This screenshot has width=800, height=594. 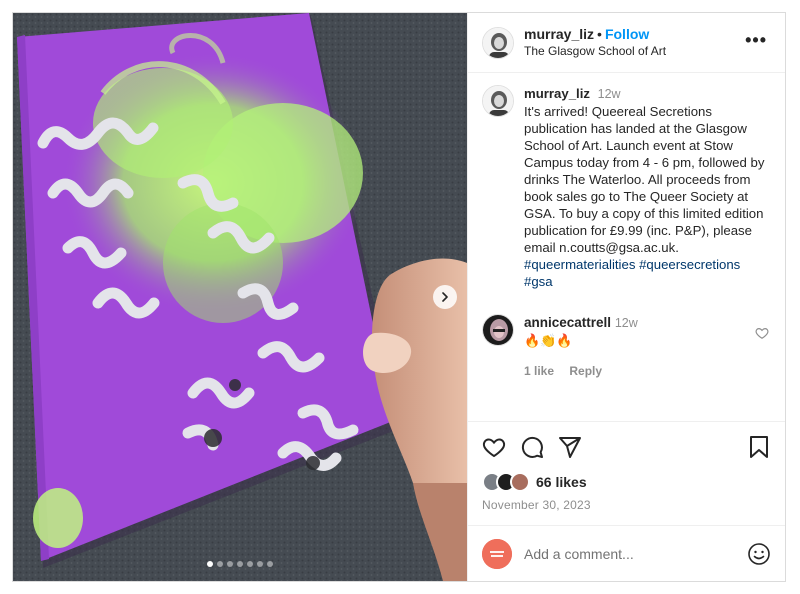 I want to click on commenter-avatar, so click(x=498, y=330).